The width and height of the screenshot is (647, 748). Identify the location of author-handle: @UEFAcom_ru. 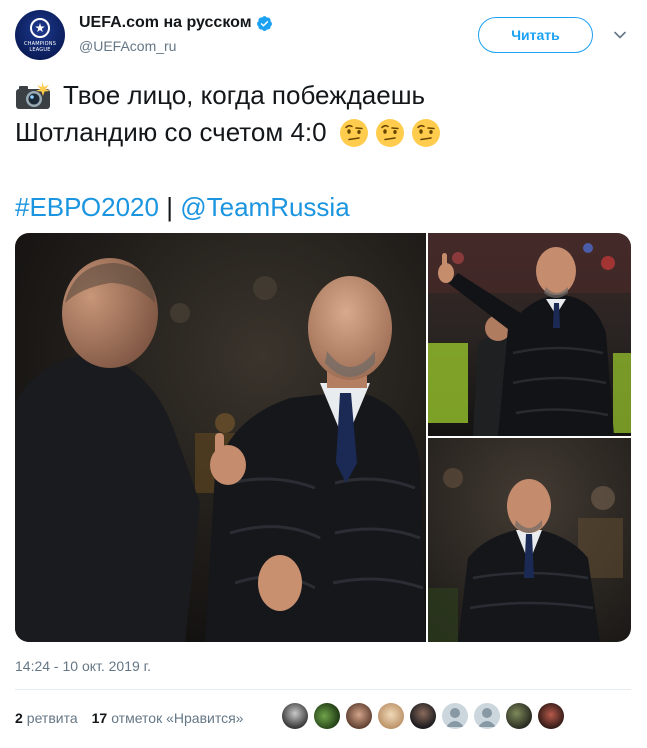
(127, 46).